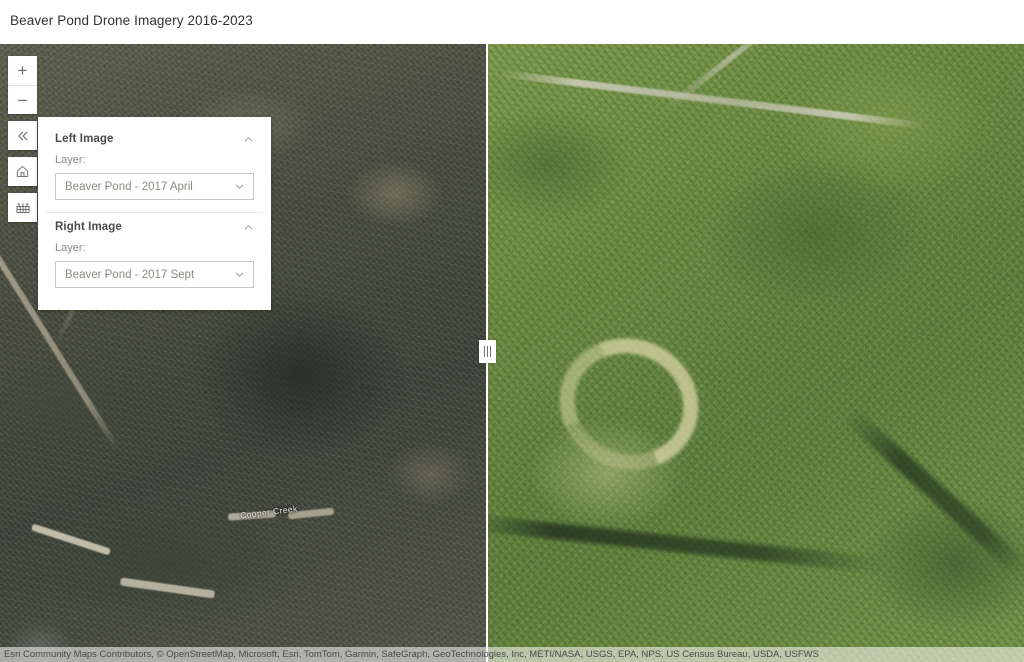  I want to click on swipe-handle, so click(487, 351).